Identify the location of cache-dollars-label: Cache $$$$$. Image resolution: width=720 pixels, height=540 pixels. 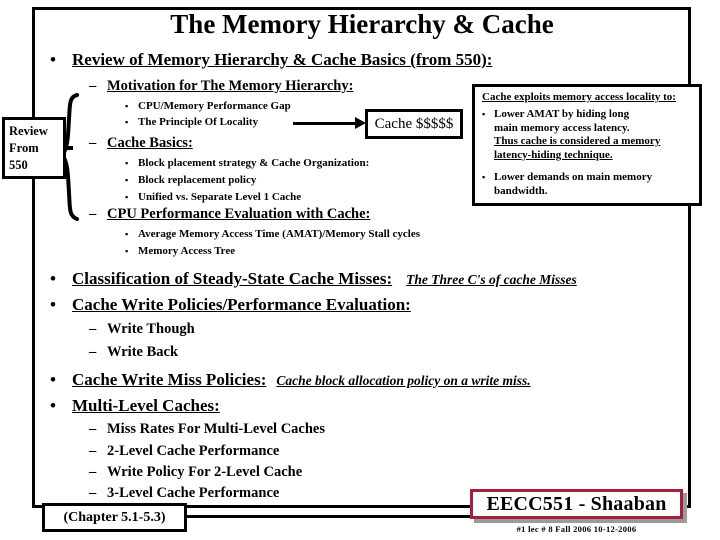
(414, 124).